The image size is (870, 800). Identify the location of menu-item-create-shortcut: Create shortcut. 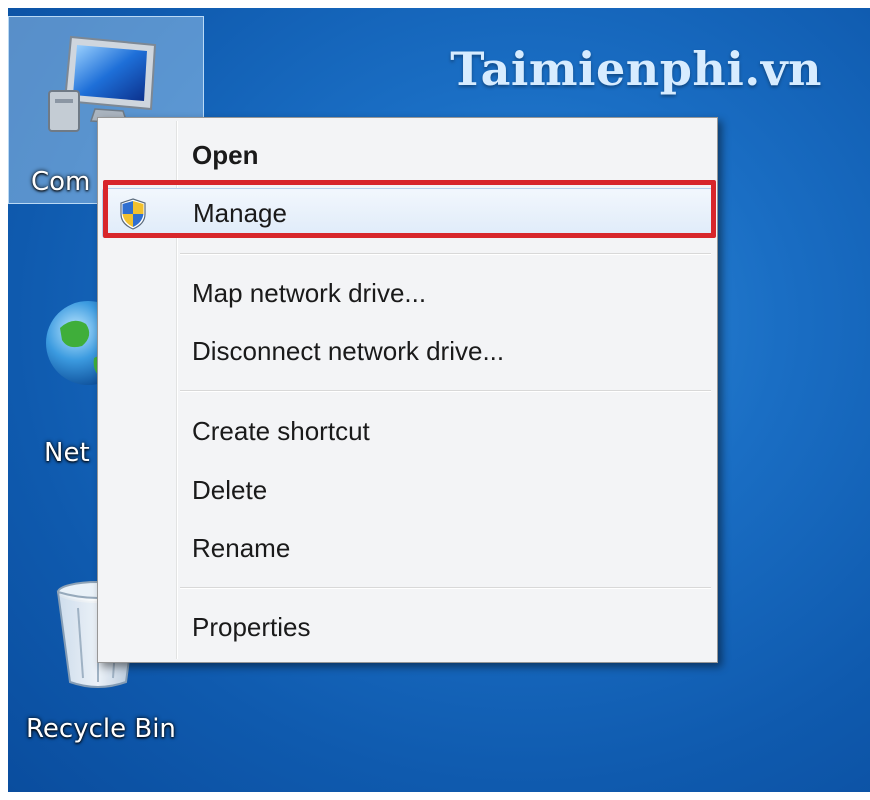
(407, 431).